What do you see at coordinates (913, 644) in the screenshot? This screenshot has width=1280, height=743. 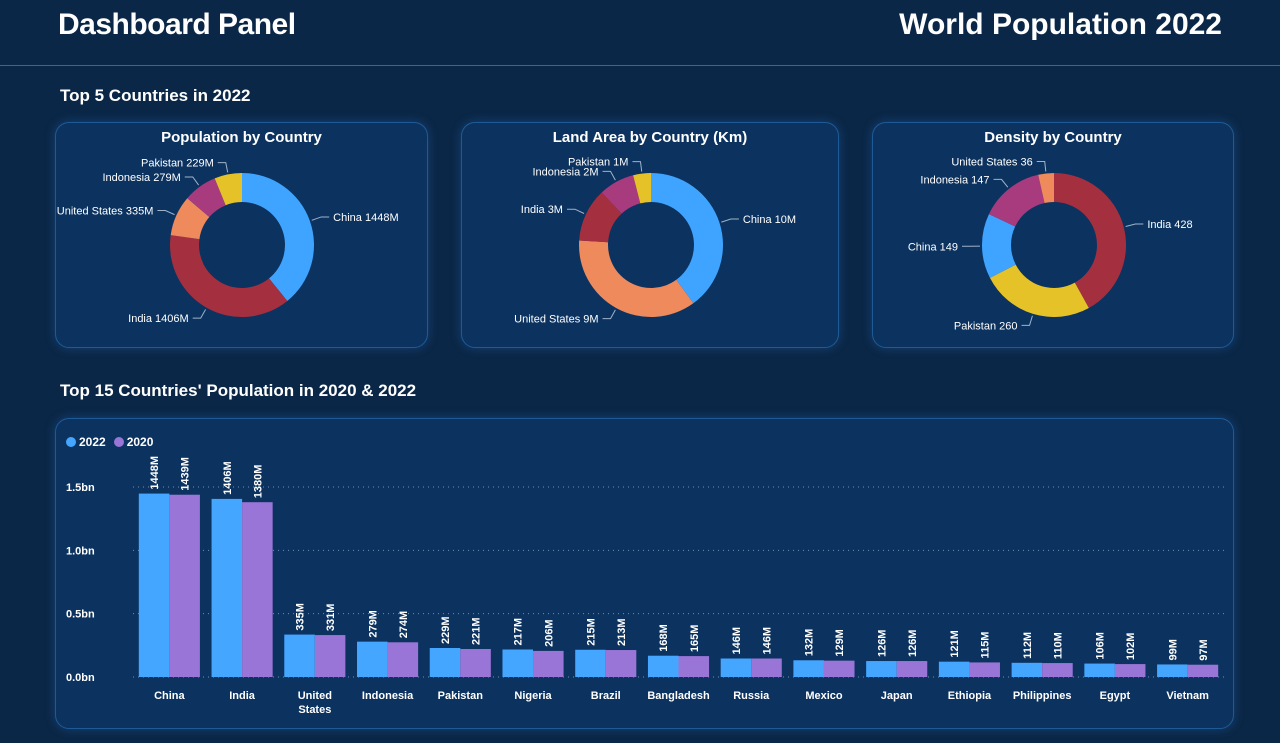 I see `data-label-japan-2020: 126M` at bounding box center [913, 644].